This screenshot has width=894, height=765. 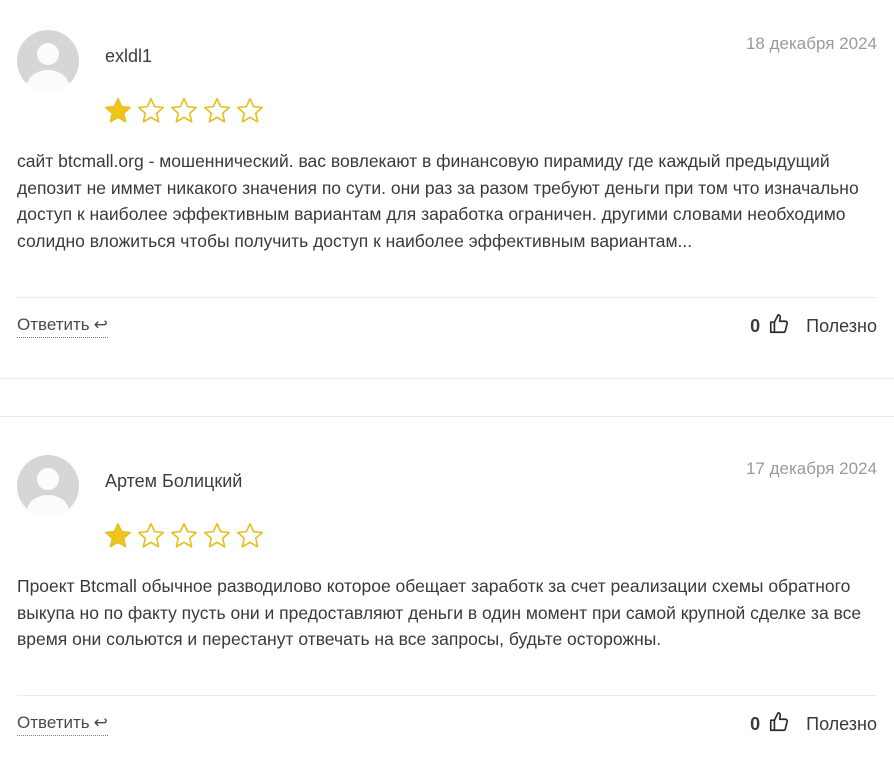 What do you see at coordinates (811, 43) in the screenshot?
I see `review-date: 18 декабря 2024` at bounding box center [811, 43].